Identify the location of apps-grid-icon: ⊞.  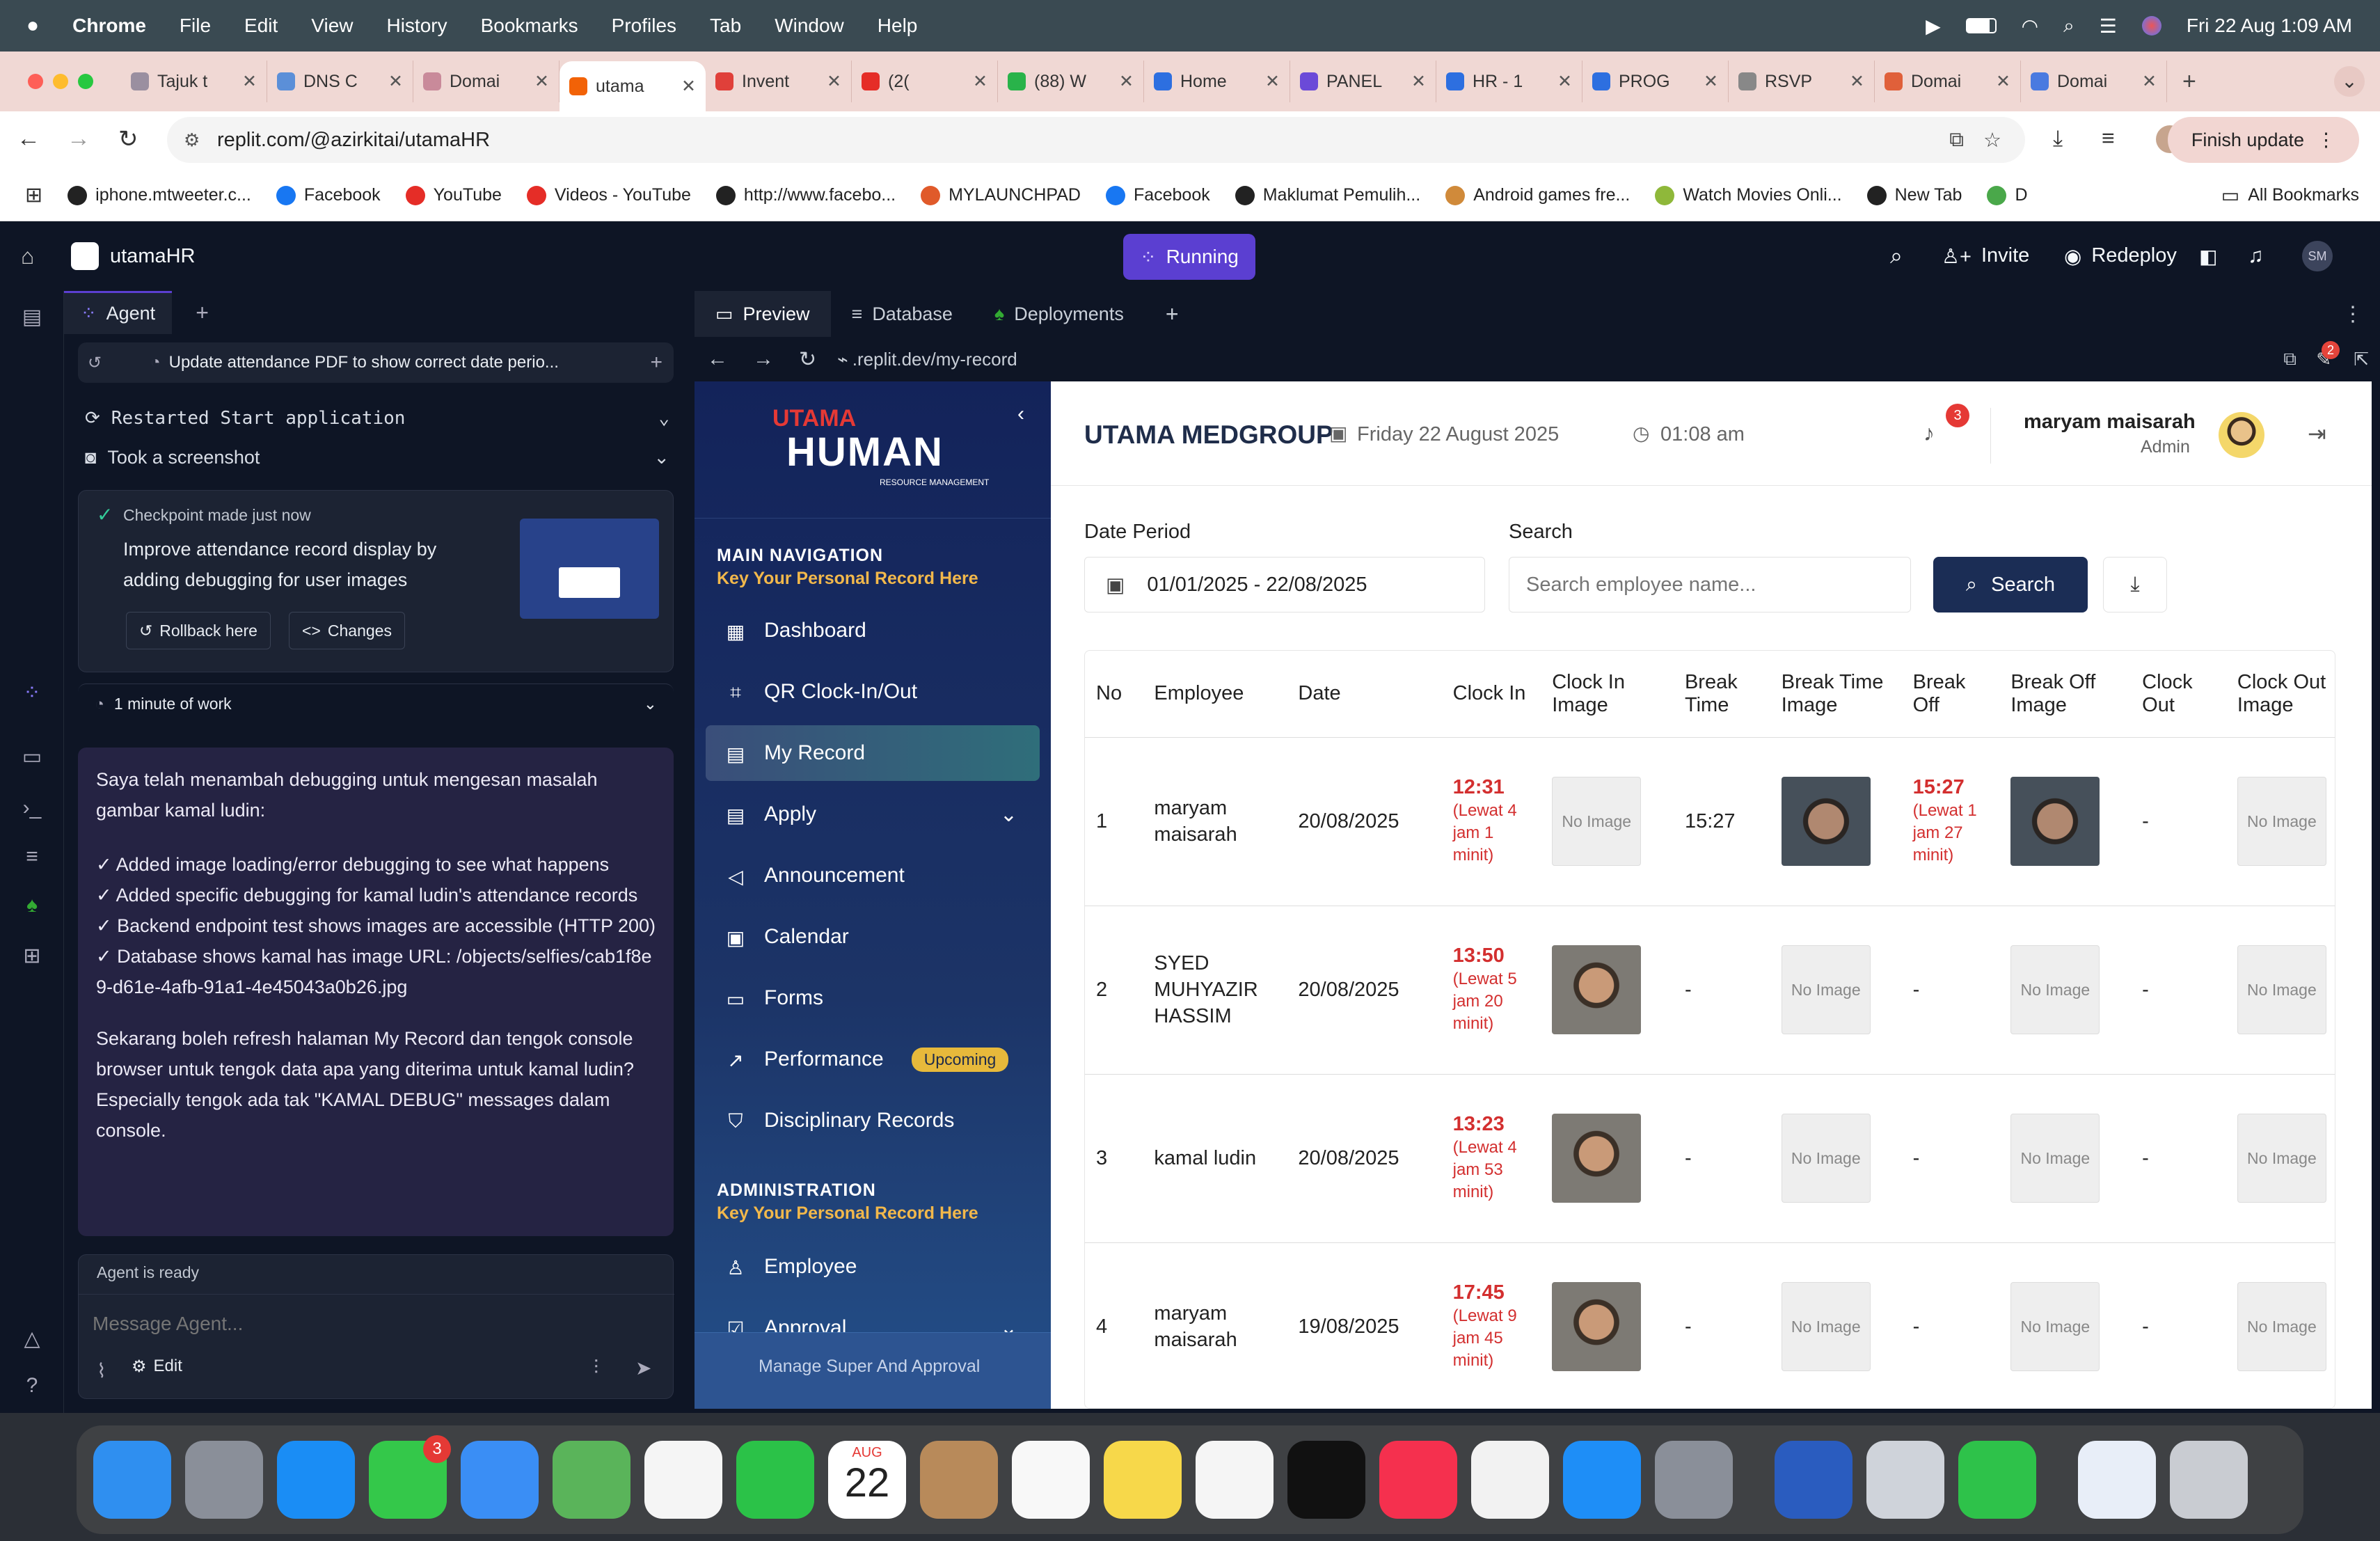
(33, 195).